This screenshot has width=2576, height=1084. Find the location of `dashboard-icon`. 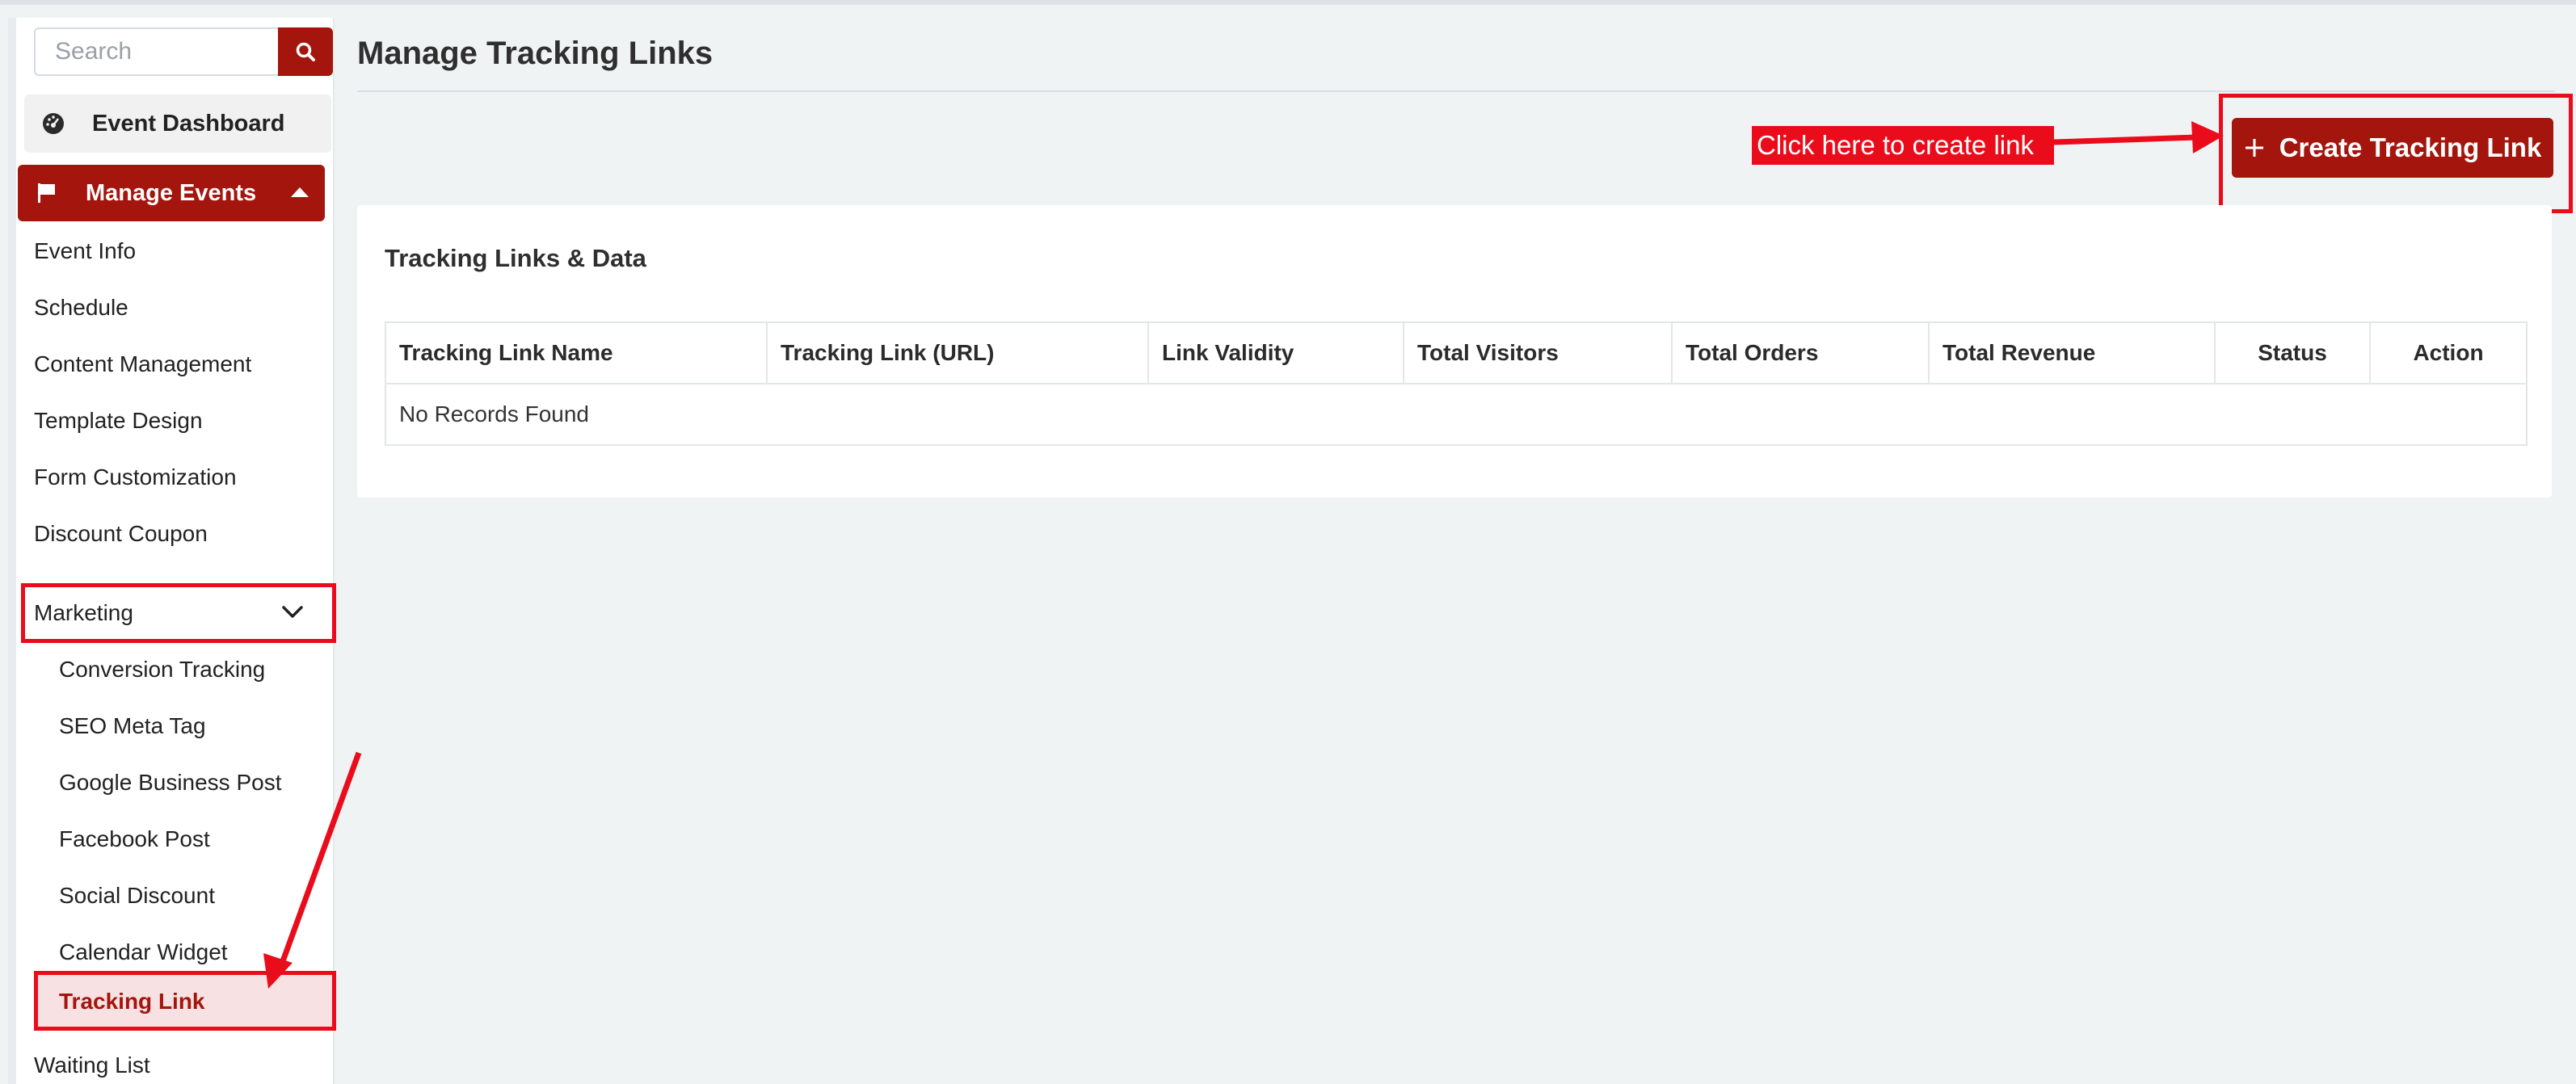

dashboard-icon is located at coordinates (54, 123).